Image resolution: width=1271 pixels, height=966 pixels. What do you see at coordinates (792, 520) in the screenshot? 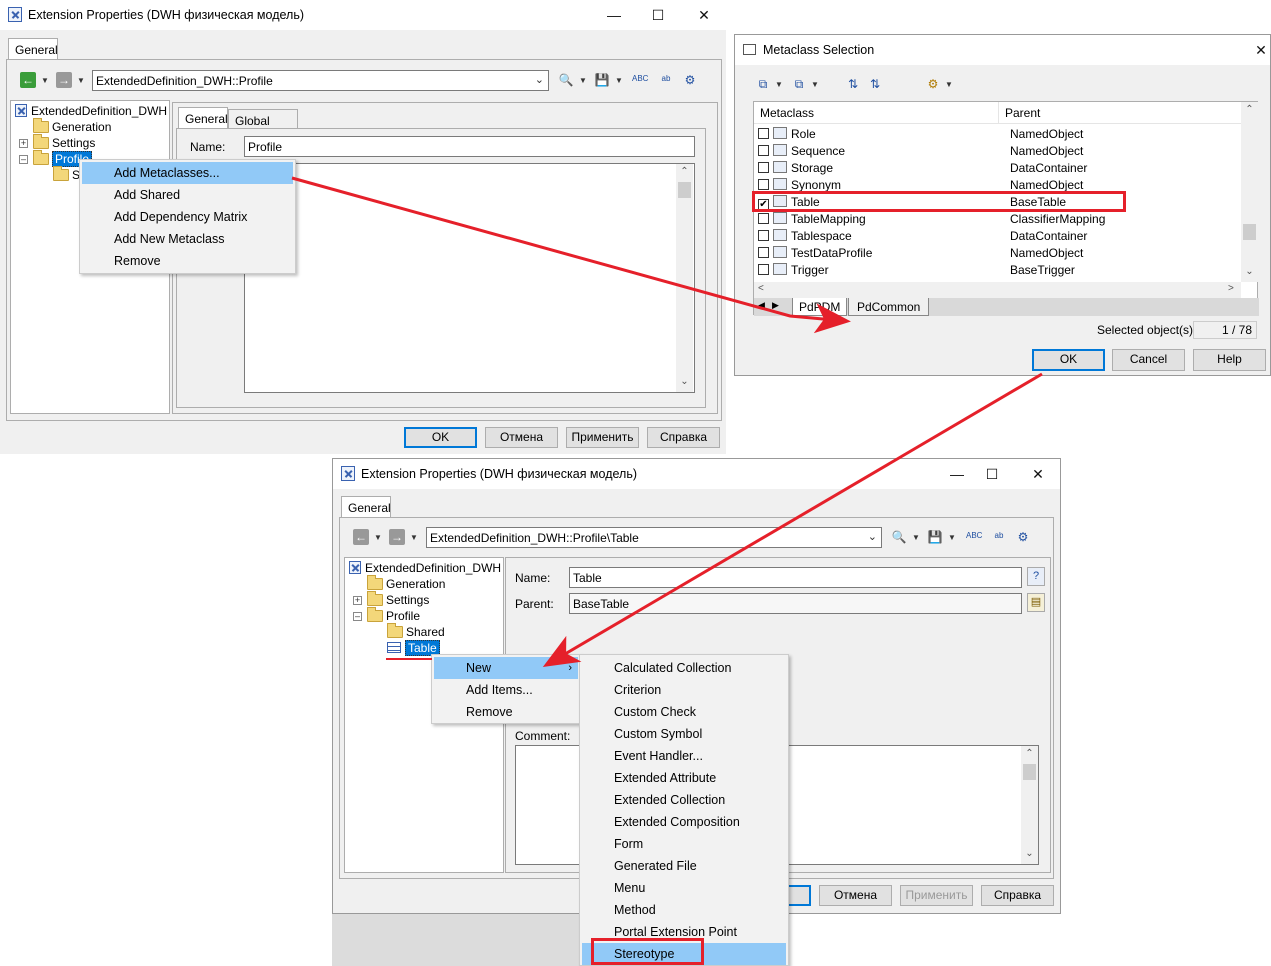
I see `arrow-to-new-menu` at bounding box center [792, 520].